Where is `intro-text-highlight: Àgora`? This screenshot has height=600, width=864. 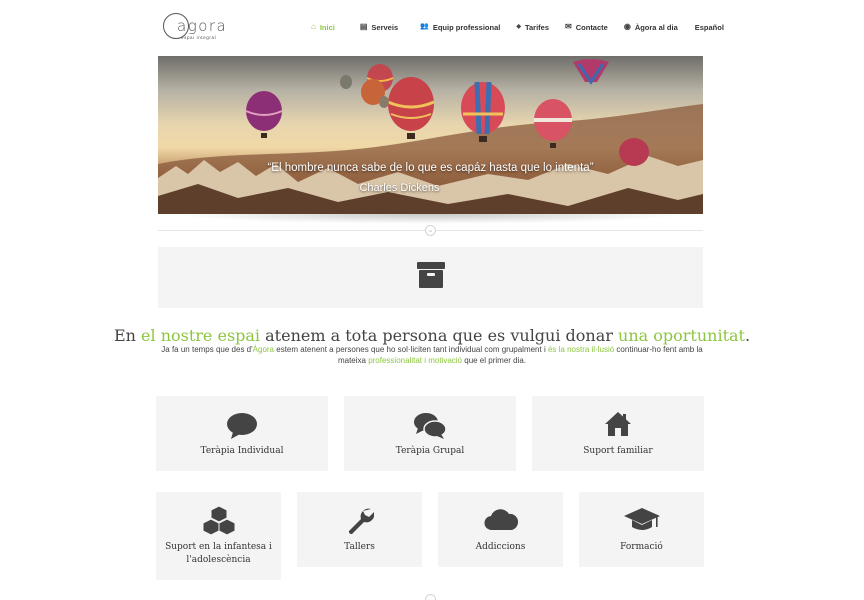 intro-text-highlight: Àgora is located at coordinates (263, 349).